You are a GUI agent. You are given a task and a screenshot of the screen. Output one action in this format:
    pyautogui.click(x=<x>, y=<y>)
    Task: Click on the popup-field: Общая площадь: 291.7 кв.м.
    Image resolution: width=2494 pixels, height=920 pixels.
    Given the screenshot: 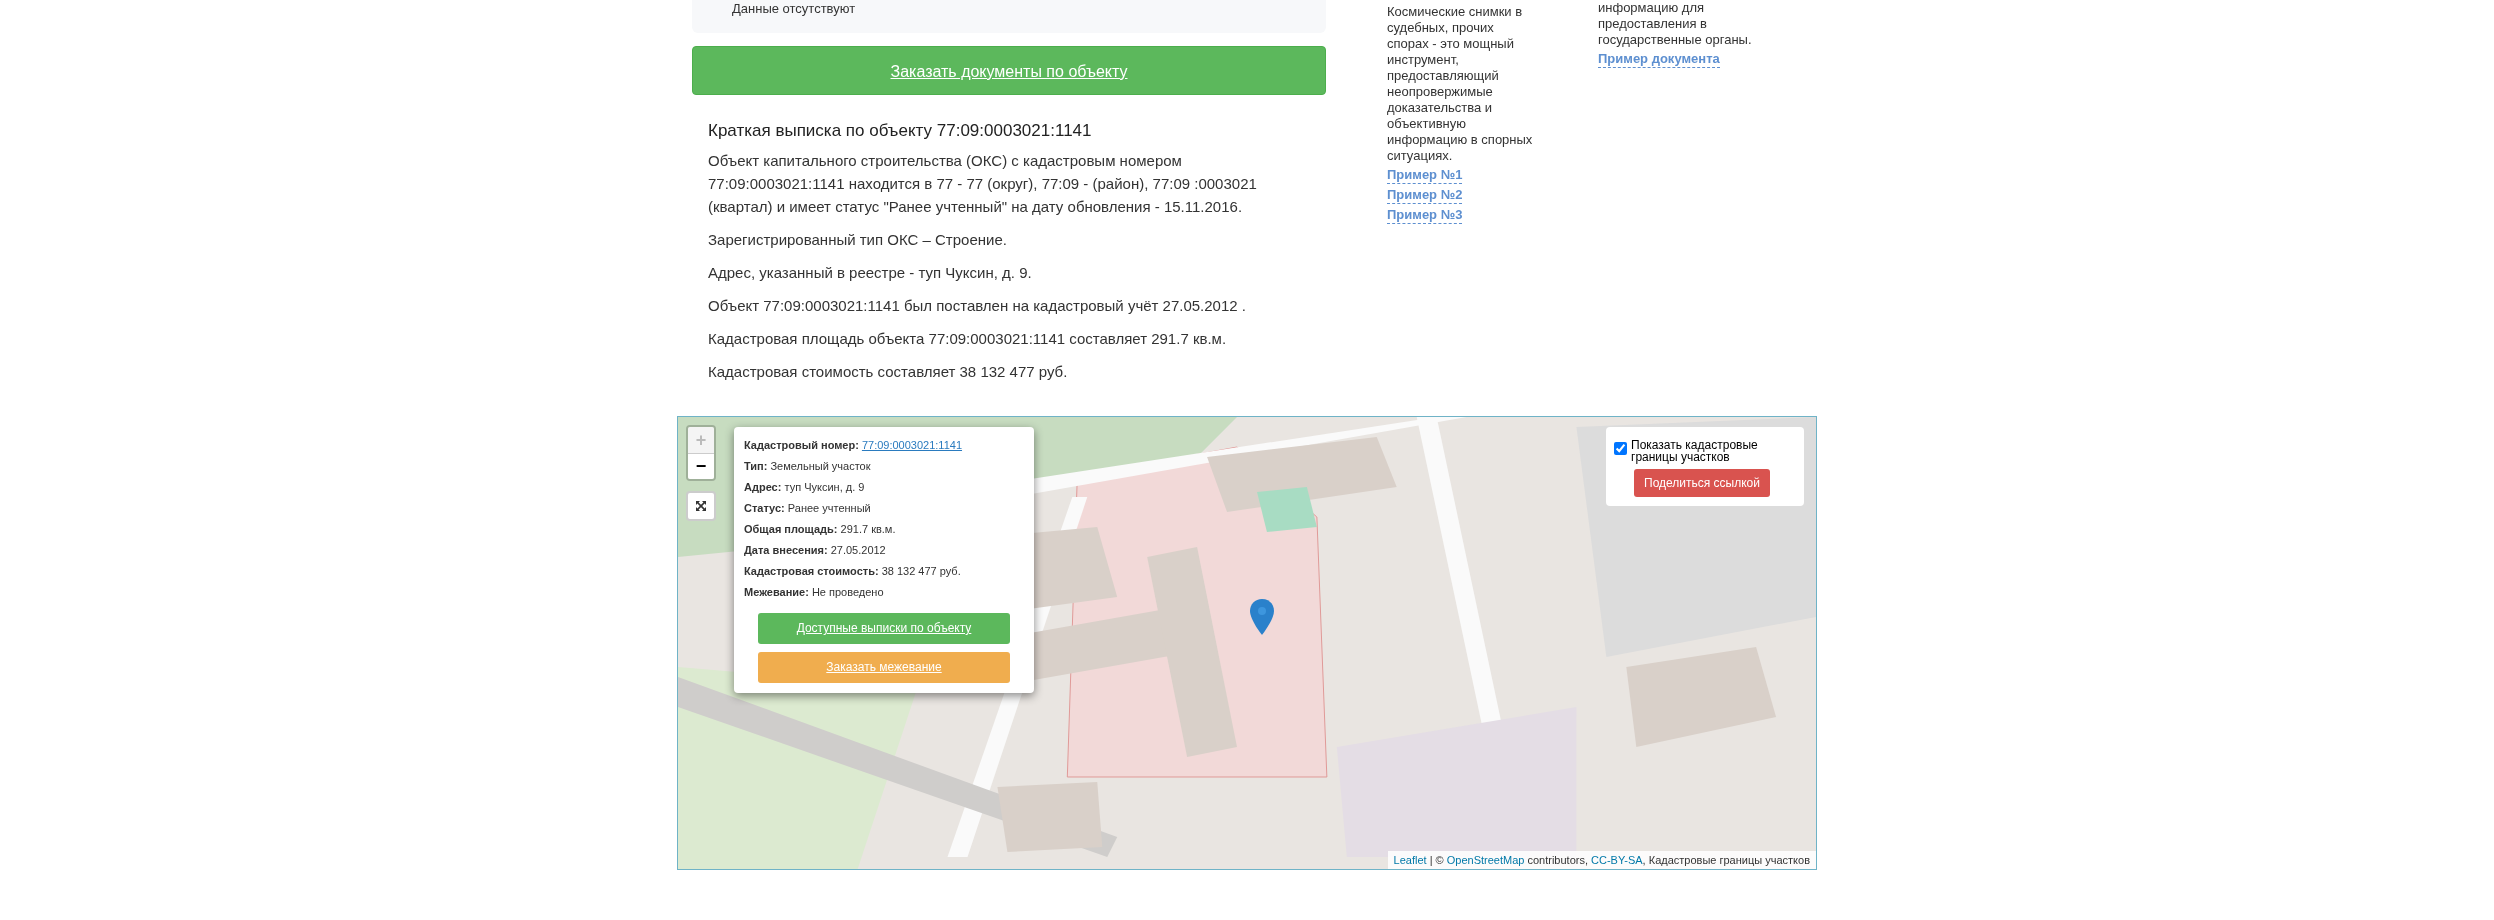 What is the action you would take?
    pyautogui.click(x=884, y=529)
    